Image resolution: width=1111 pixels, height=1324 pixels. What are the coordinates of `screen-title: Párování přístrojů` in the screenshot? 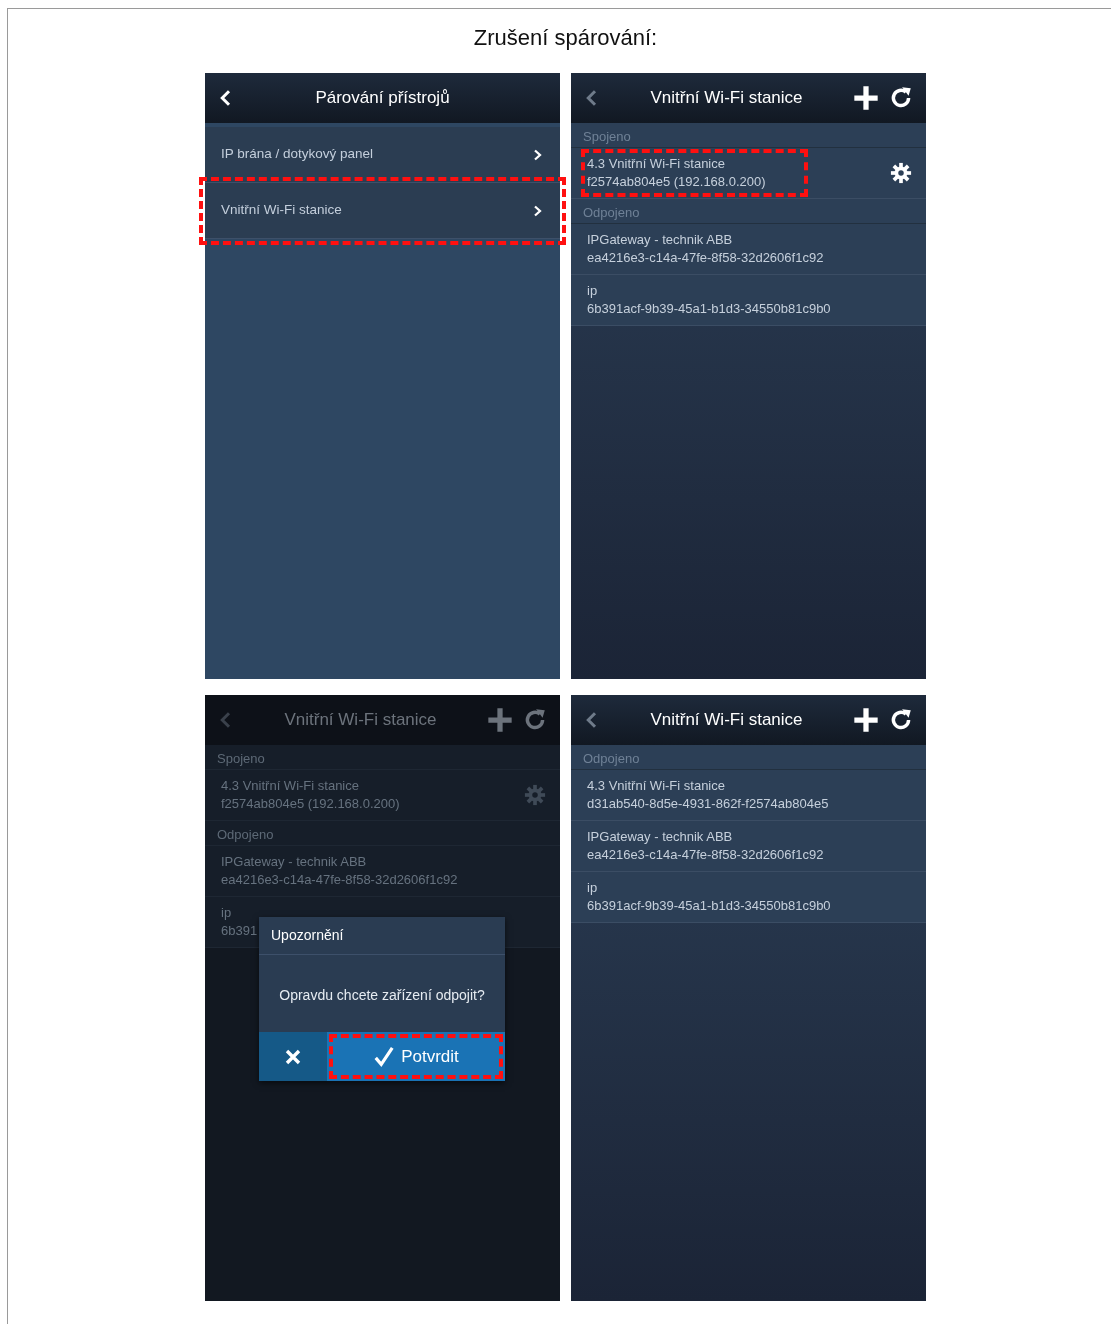 It's located at (382, 98).